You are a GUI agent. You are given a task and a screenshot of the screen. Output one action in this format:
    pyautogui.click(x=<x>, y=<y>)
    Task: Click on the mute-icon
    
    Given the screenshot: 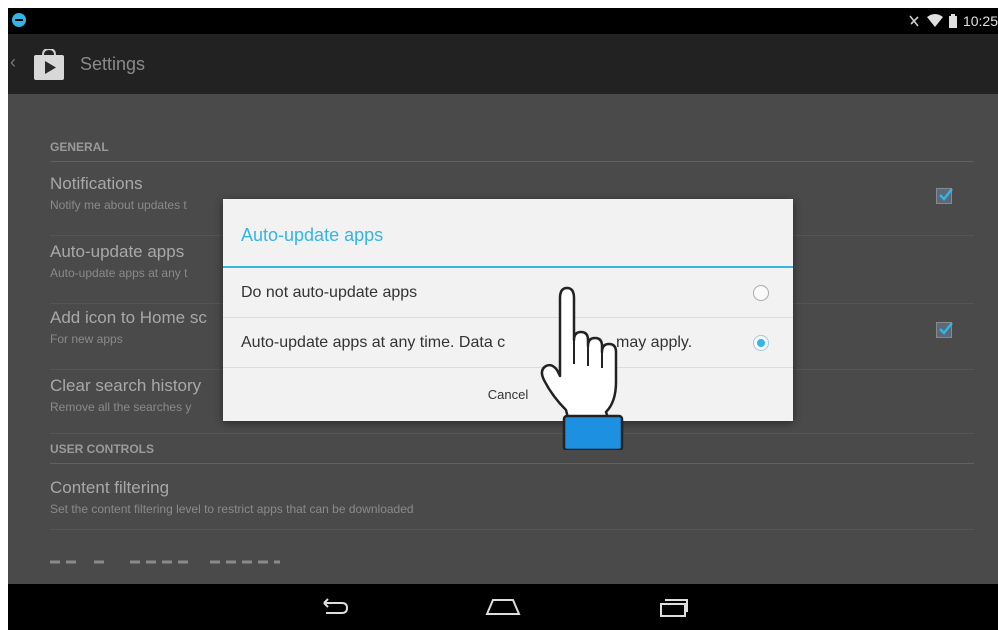 What is the action you would take?
    pyautogui.click(x=914, y=21)
    